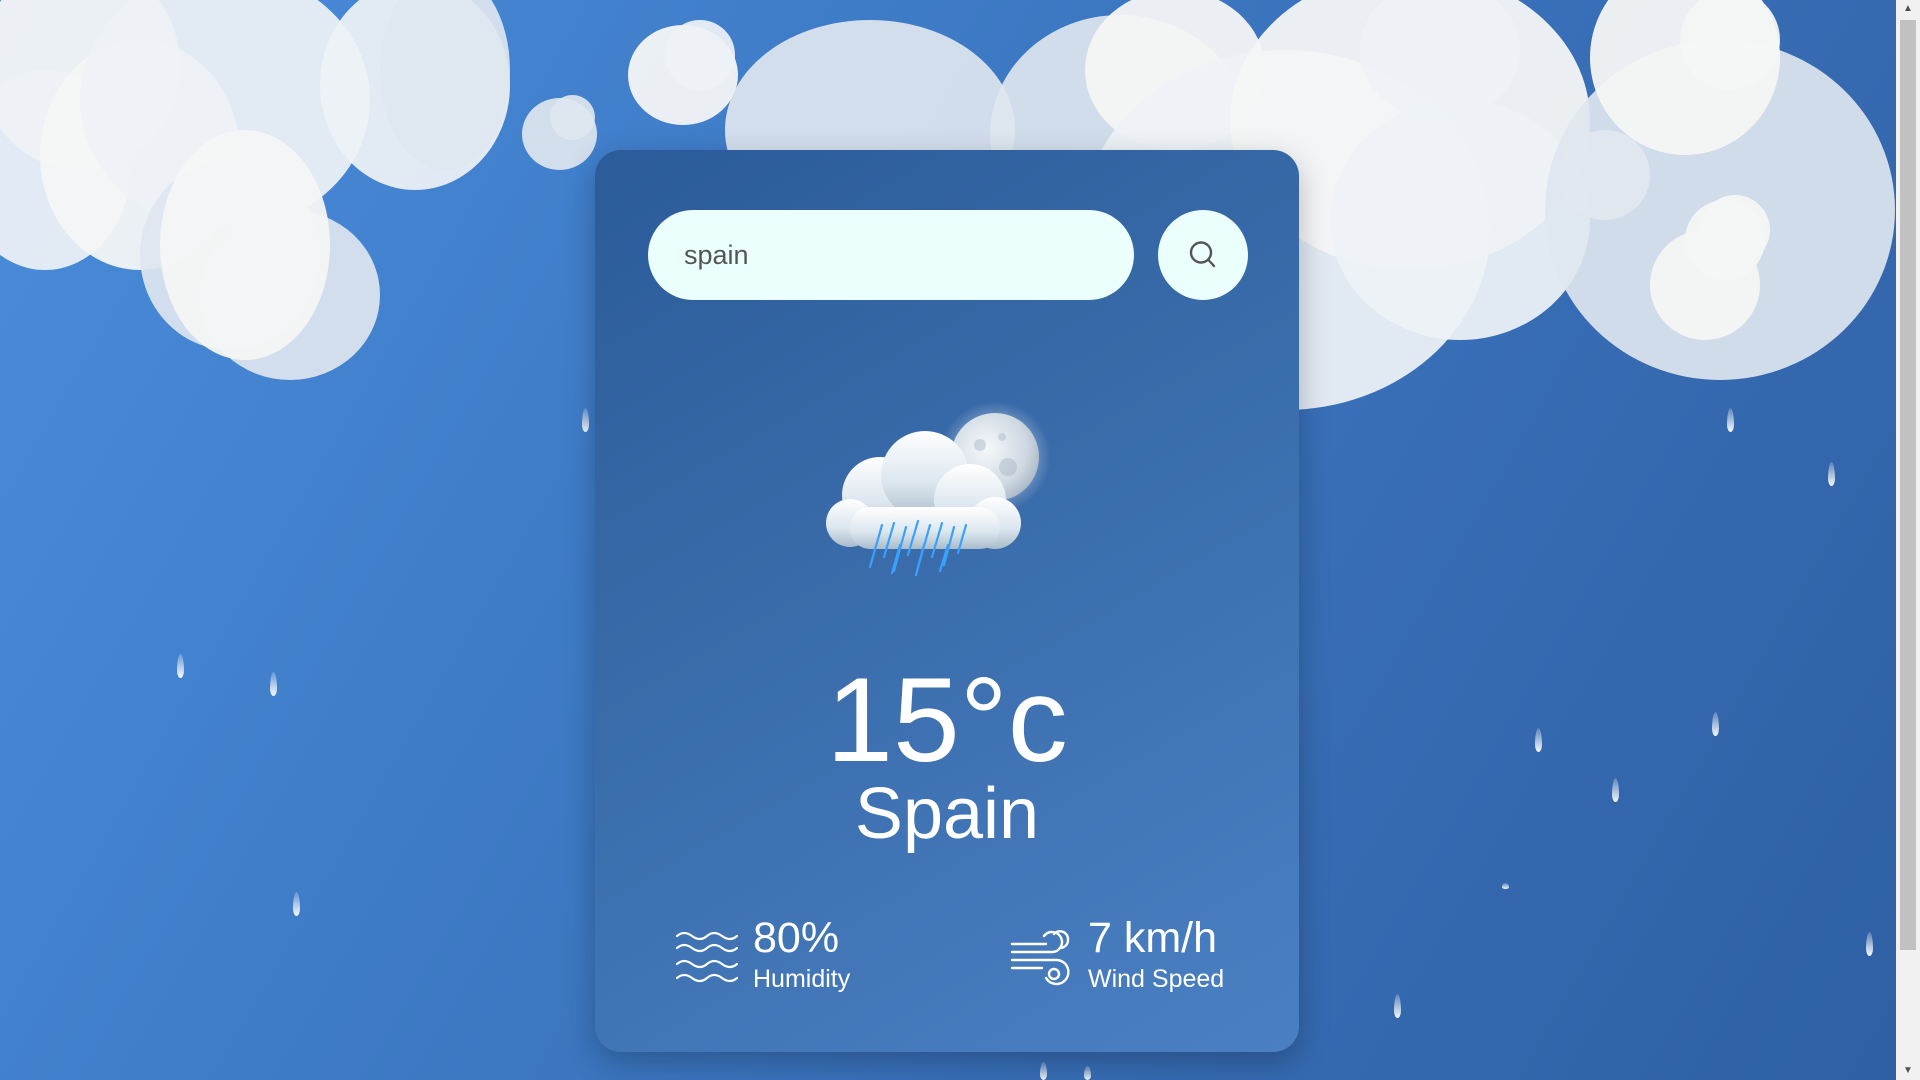  I want to click on wind-speed-label: Wind Speed, so click(1156, 979).